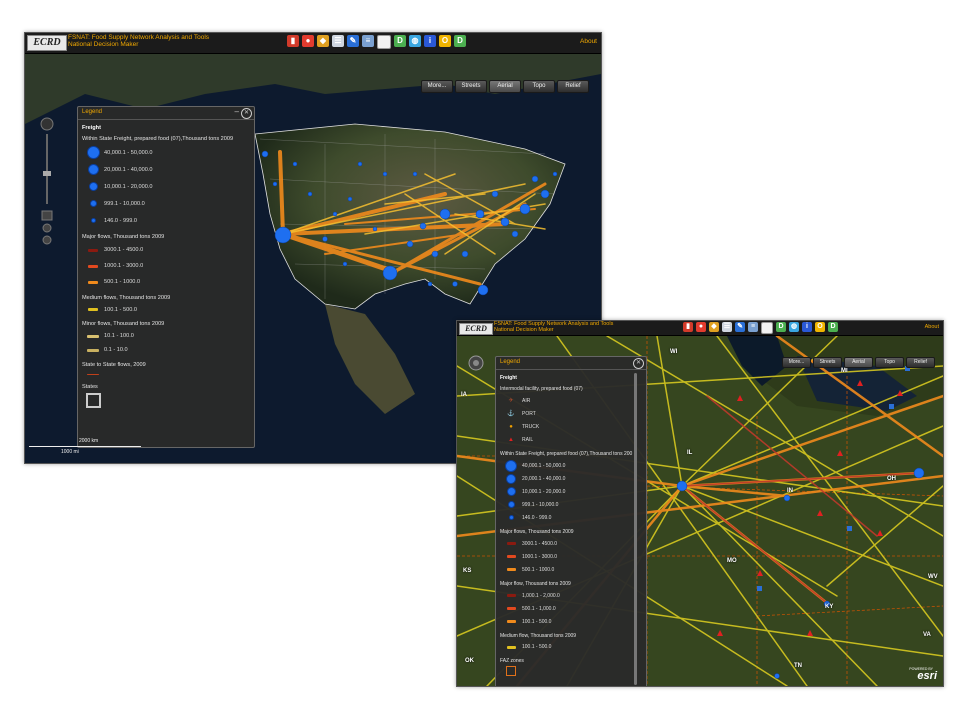  What do you see at coordinates (635, 529) in the screenshot?
I see `legend-scrollbar` at bounding box center [635, 529].